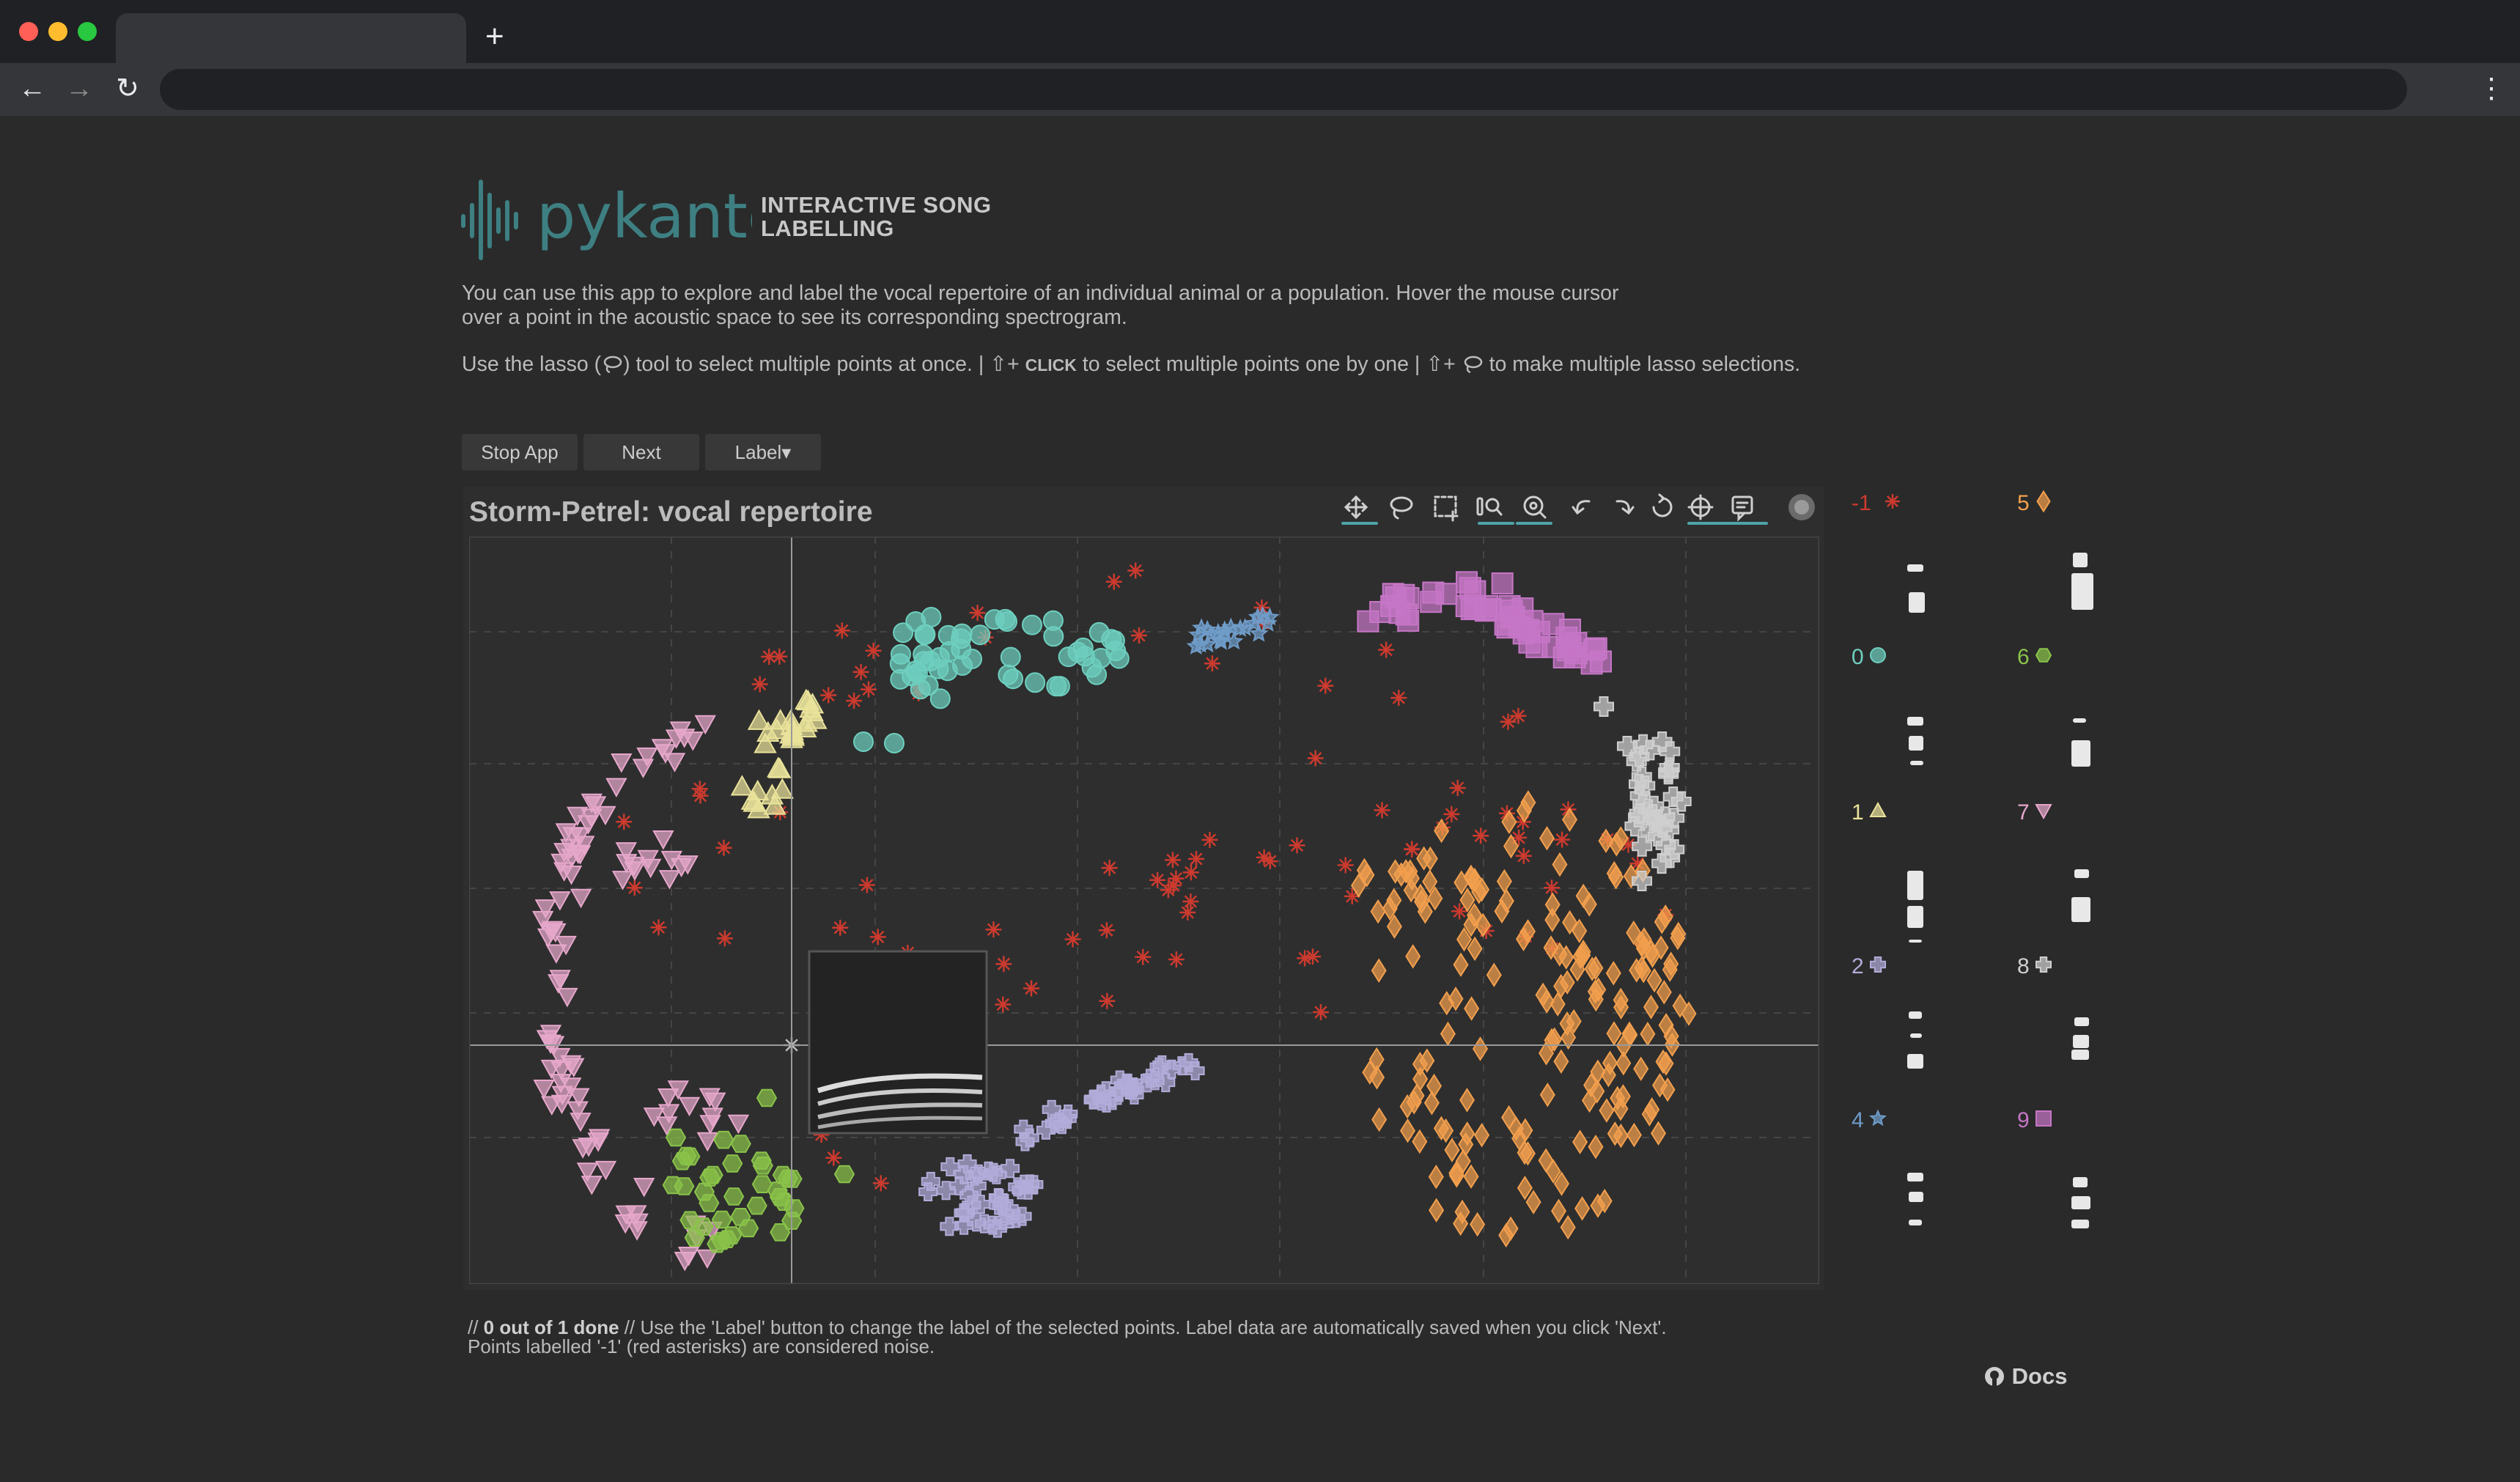  What do you see at coordinates (1446, 509) in the screenshot?
I see `box-select-tool-icon` at bounding box center [1446, 509].